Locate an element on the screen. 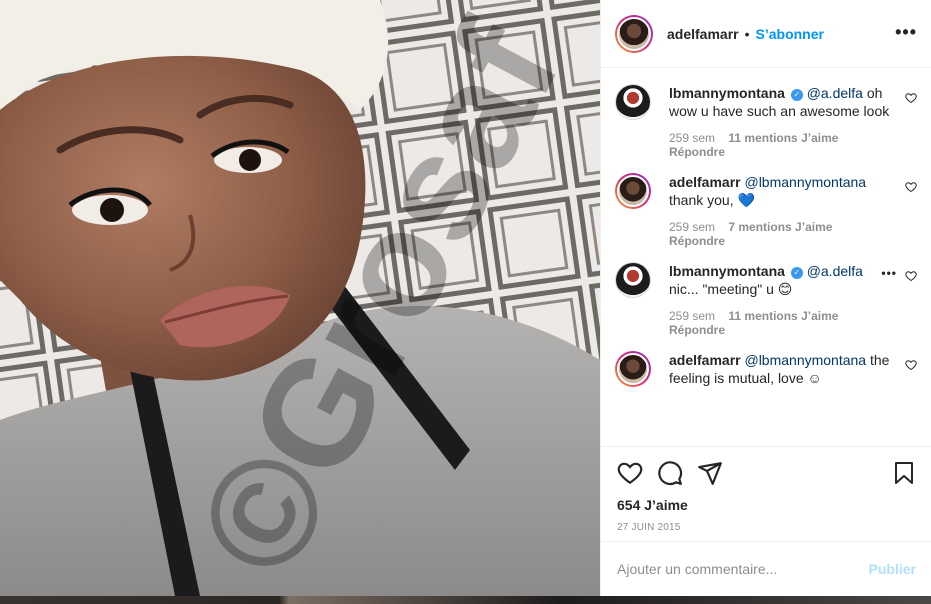 The image size is (931, 604). comment-input is located at coordinates (743, 569).